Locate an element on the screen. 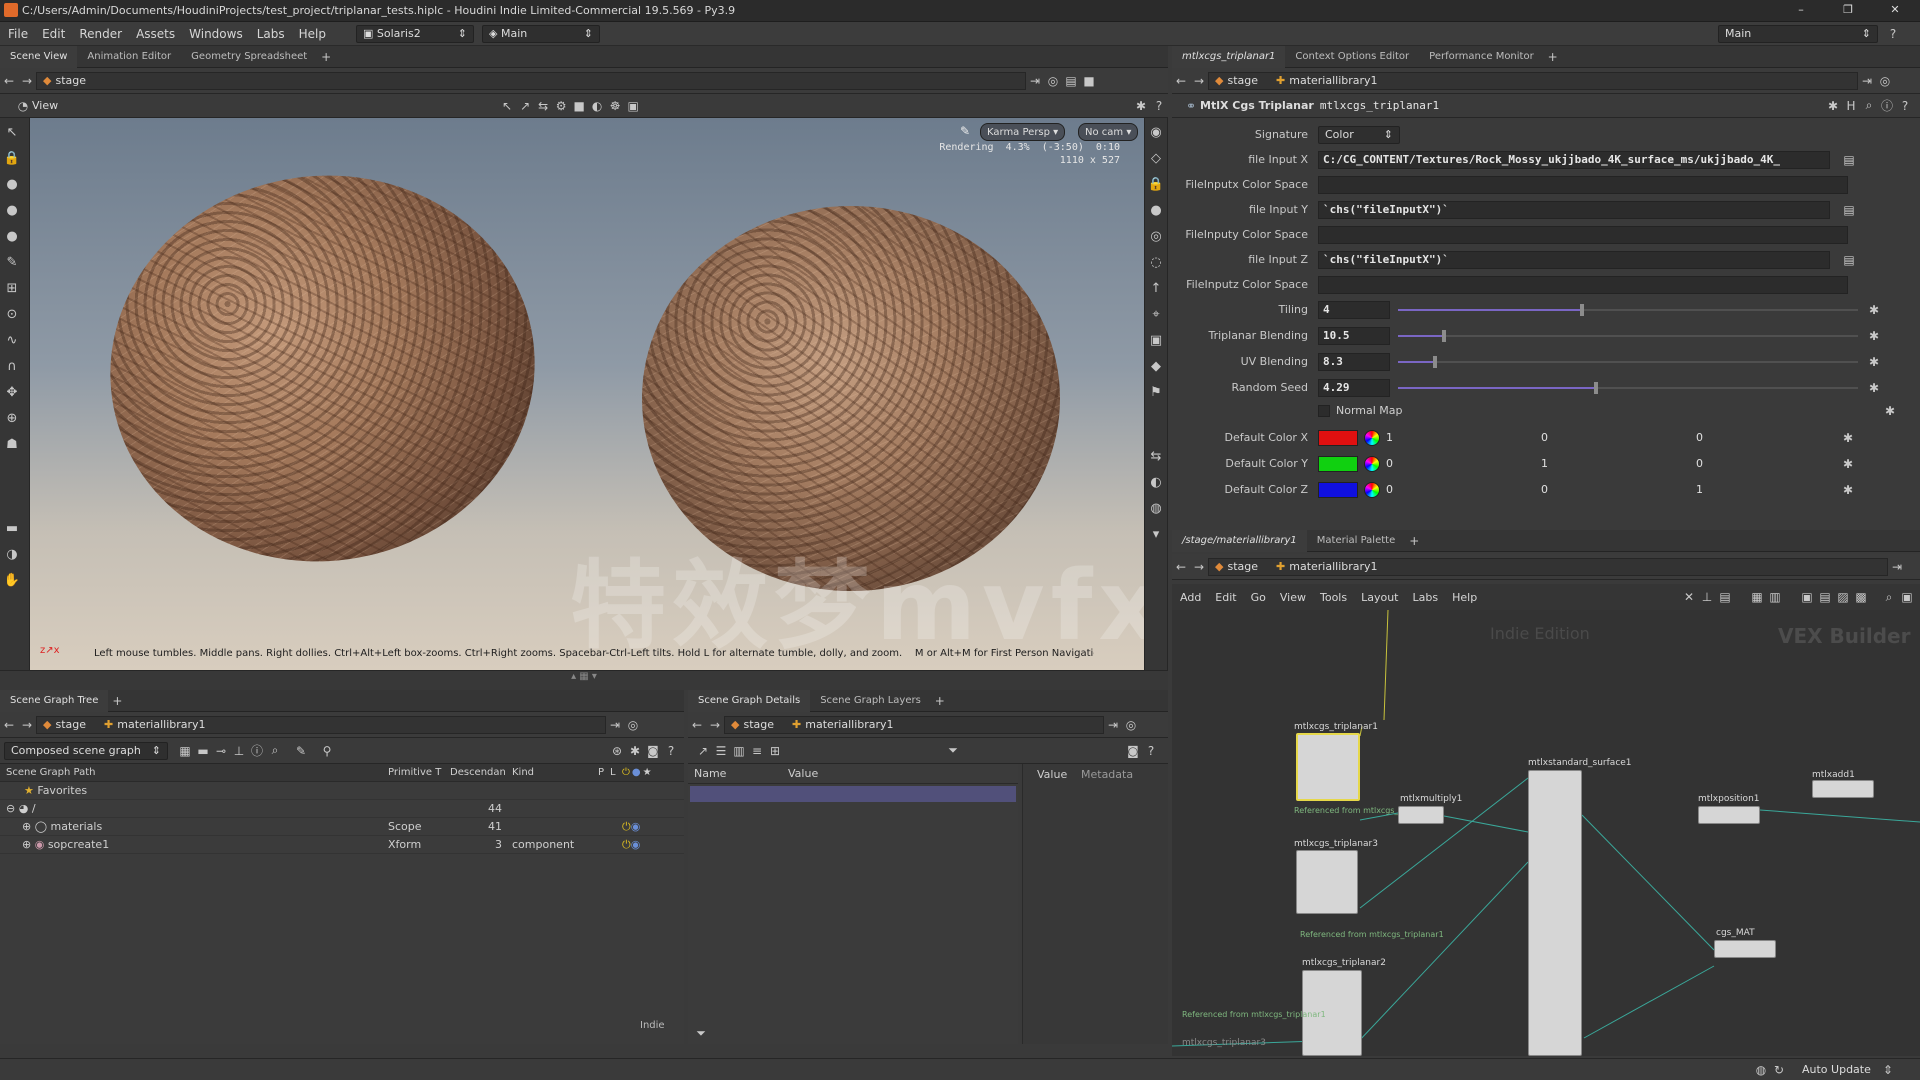 The image size is (1920, 1080). cam-menu: No cam ▾ is located at coordinates (1108, 132).